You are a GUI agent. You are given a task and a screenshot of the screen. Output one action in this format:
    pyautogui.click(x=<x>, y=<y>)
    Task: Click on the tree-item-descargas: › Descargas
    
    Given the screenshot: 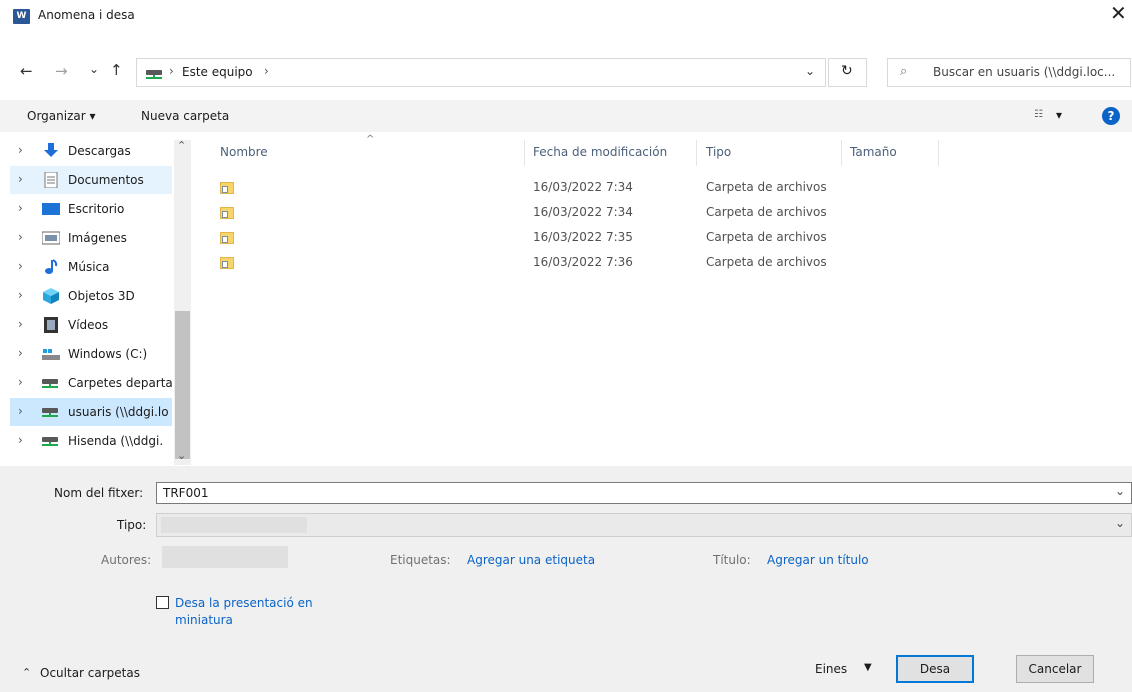 What is the action you would take?
    pyautogui.click(x=91, y=151)
    